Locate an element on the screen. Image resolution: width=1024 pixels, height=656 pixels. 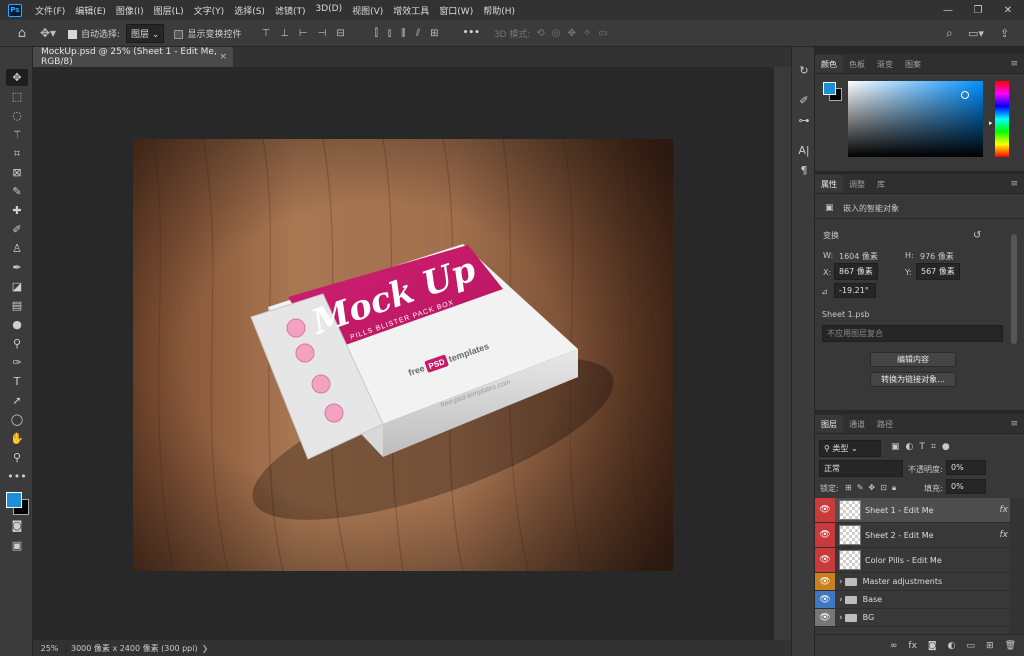
menu-item: 窗口(W) is located at coordinates (456, 10).